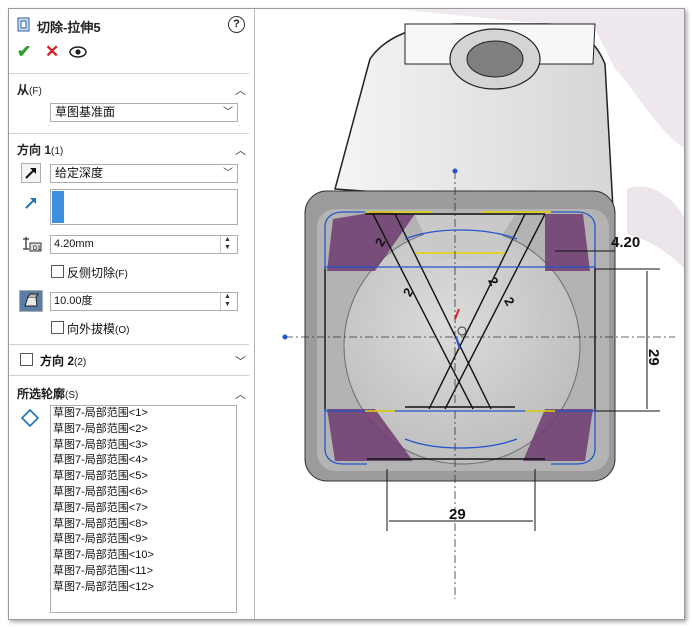 This screenshot has height=627, width=692. Describe the element at coordinates (78, 52) in the screenshot. I see `eye-icon` at that location.